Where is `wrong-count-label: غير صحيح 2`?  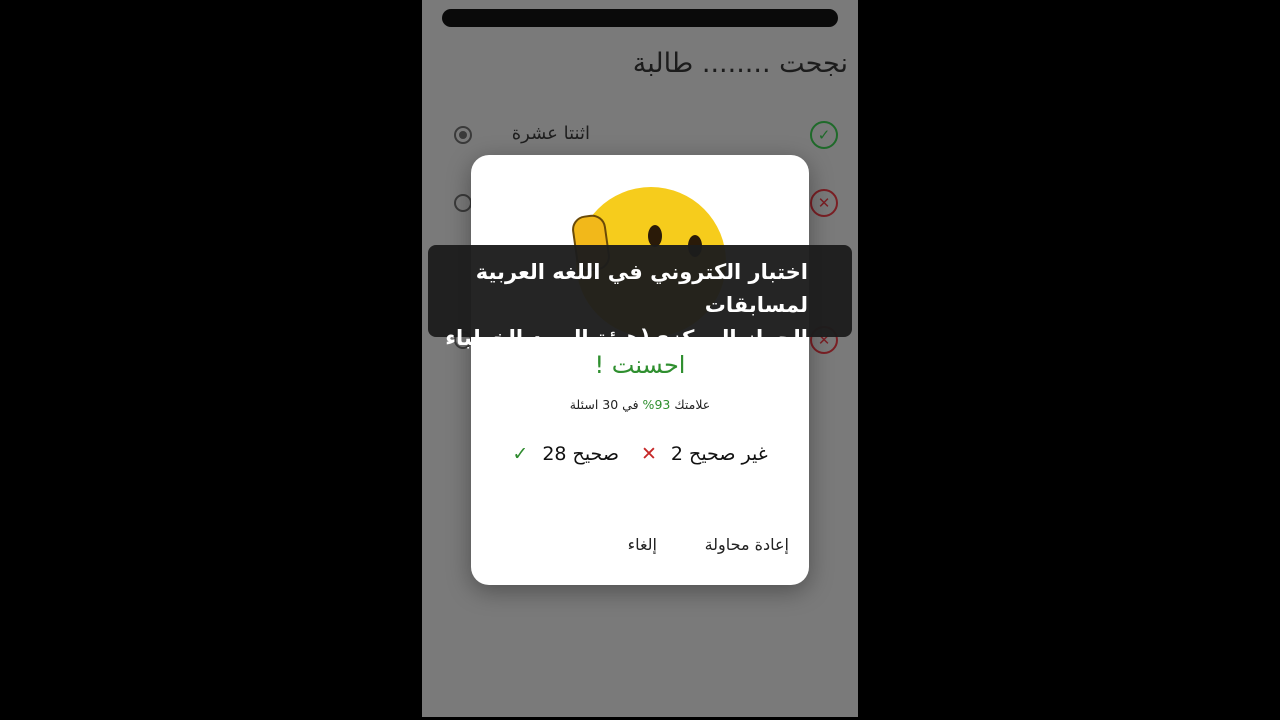
wrong-count-label: غير صحيح 2 is located at coordinates (719, 454).